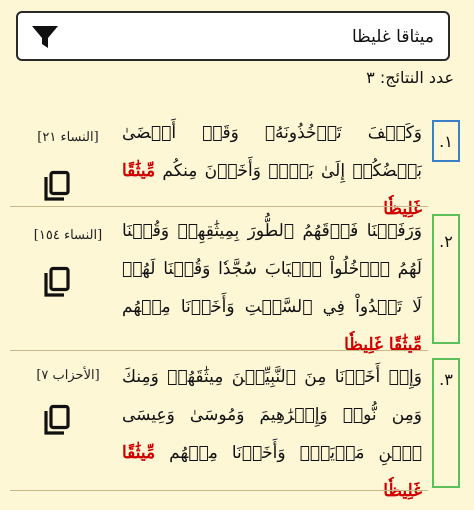 This screenshot has height=510, width=474. What do you see at coordinates (446, 279) in the screenshot?
I see `result-number: .٢` at bounding box center [446, 279].